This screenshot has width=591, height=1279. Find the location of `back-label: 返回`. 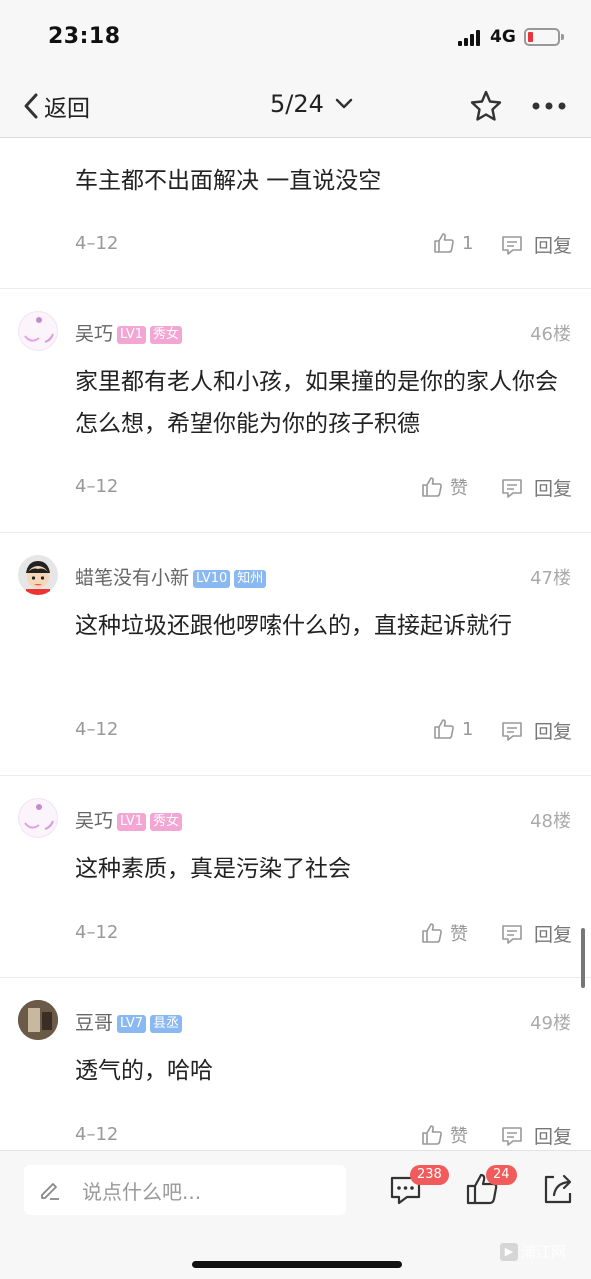

back-label: 返回 is located at coordinates (67, 109).